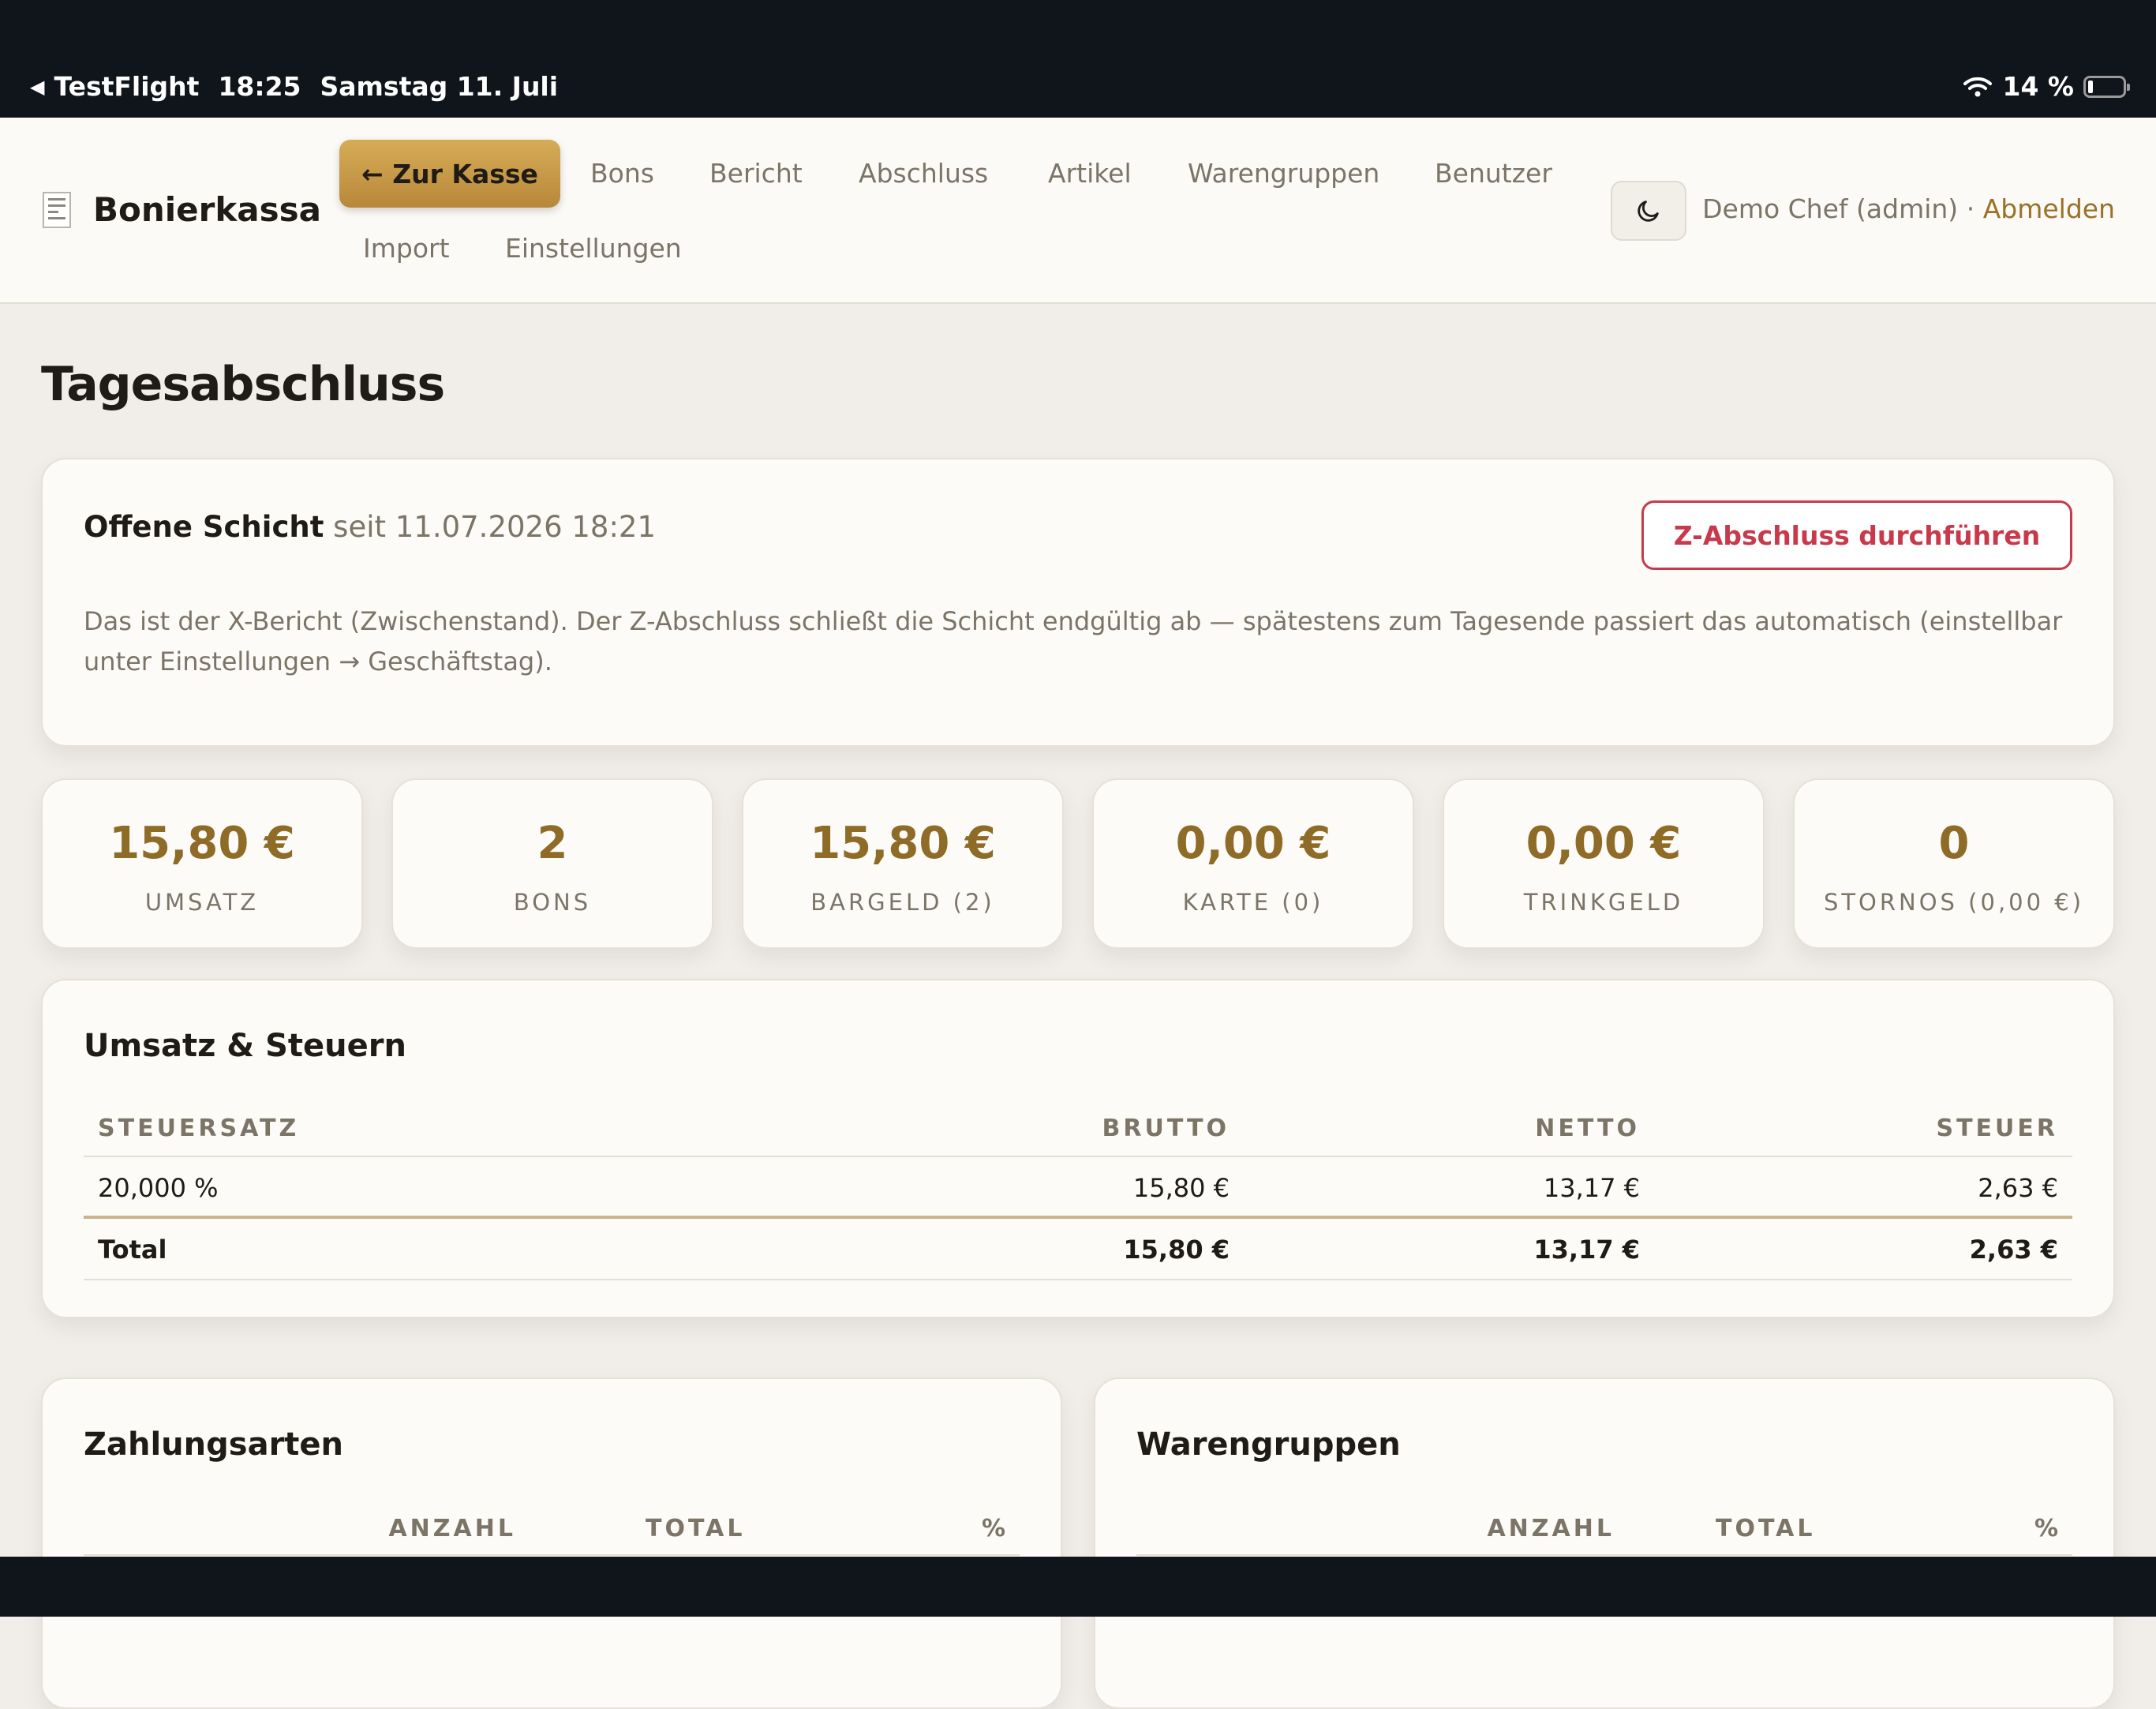  I want to click on wifi-icon, so click(1977, 86).